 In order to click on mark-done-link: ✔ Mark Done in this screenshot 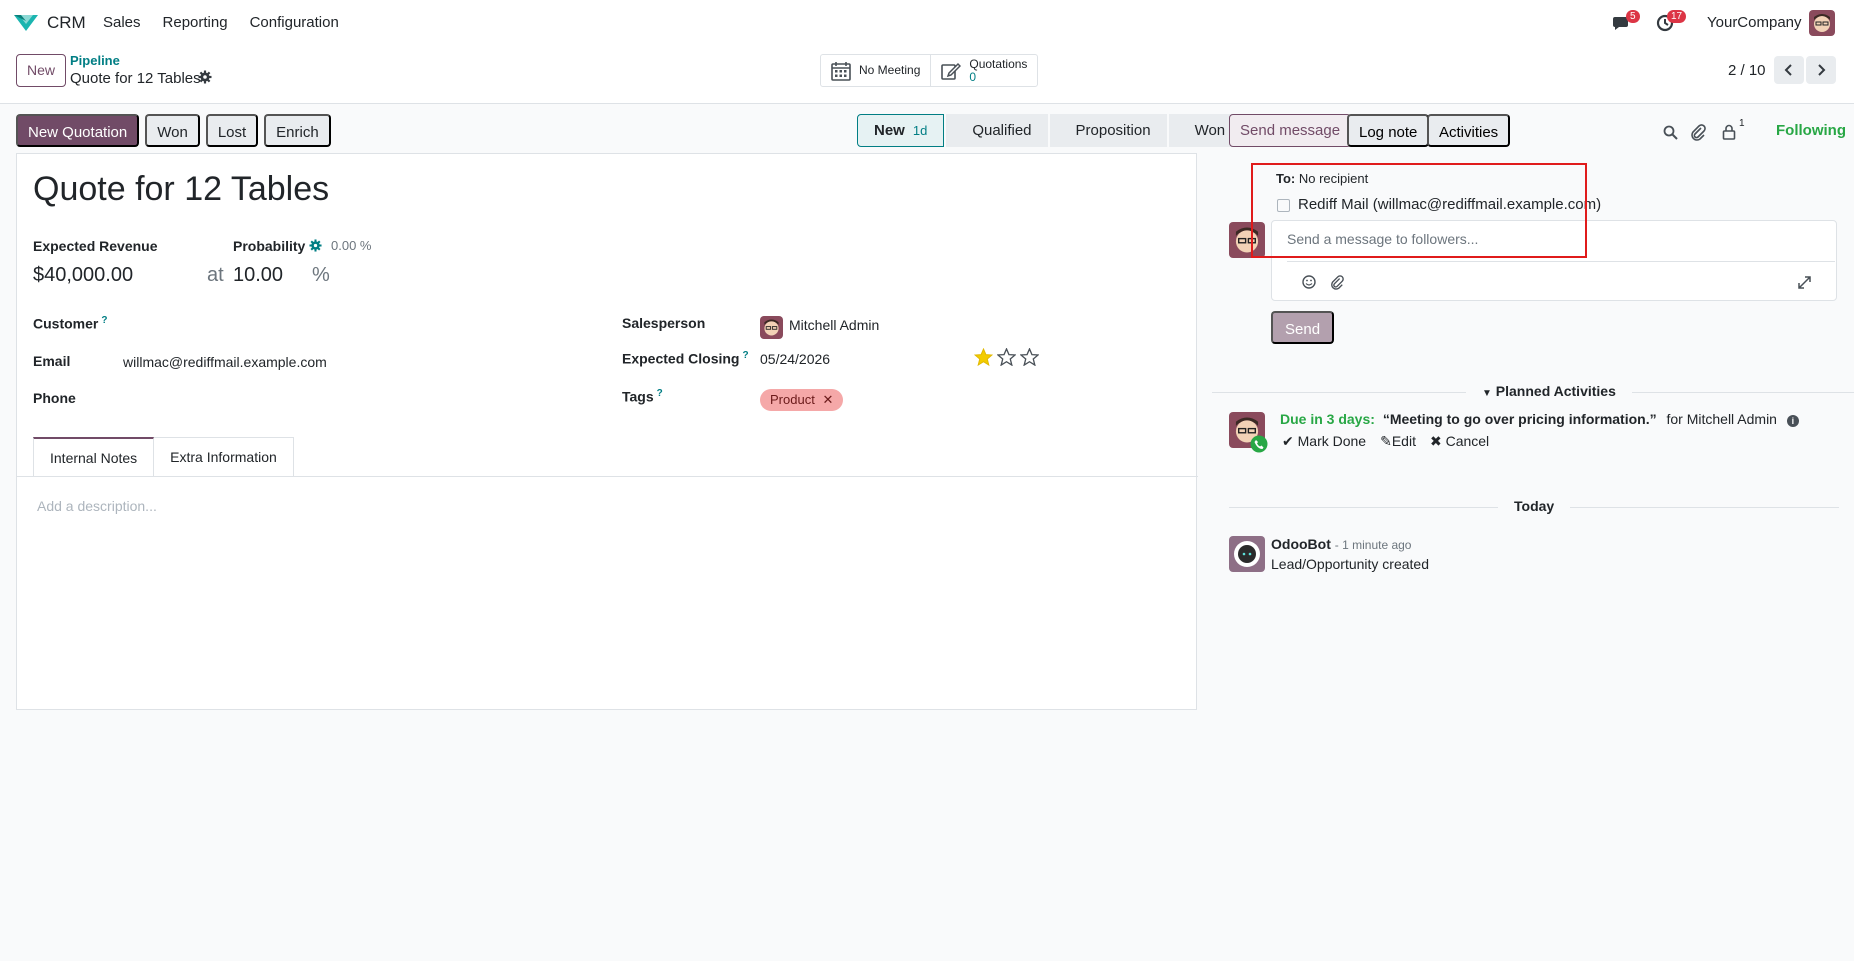, I will do `click(1324, 441)`.